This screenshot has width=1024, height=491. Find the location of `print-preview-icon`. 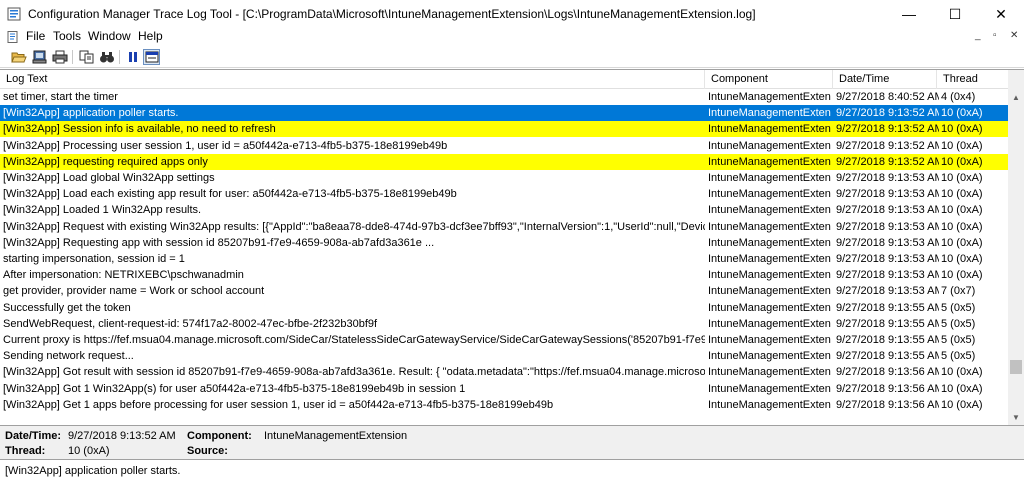

print-preview-icon is located at coordinates (39, 57).